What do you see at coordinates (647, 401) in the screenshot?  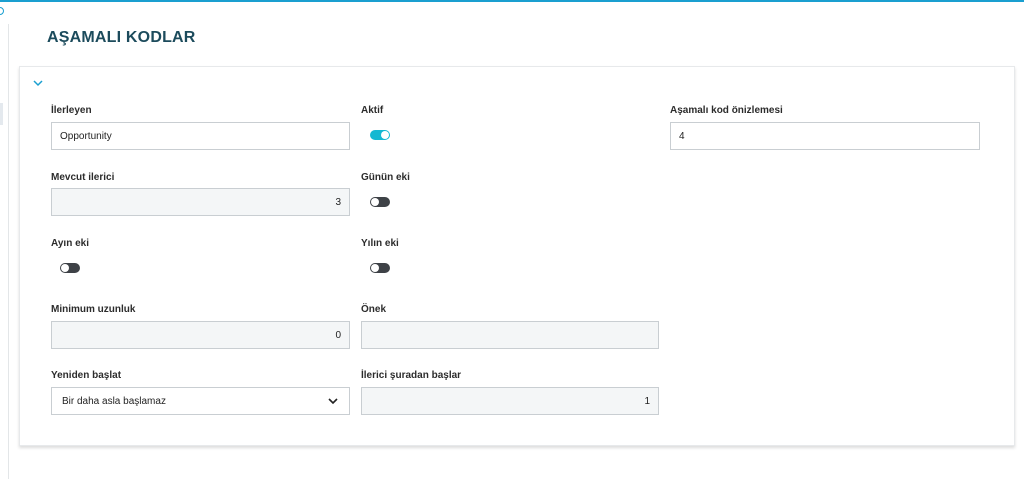 I see `baslangic-value: 1` at bounding box center [647, 401].